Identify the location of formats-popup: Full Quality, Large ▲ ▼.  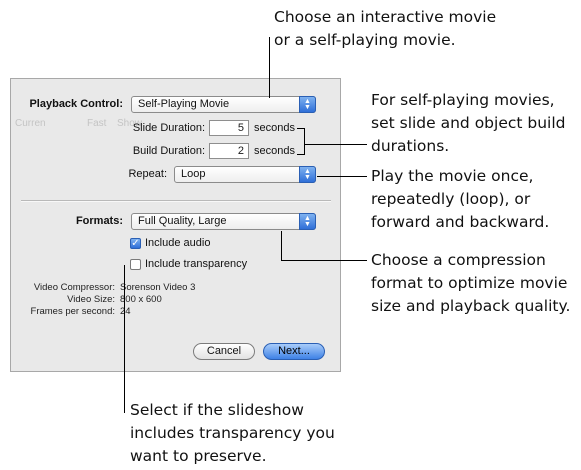
(223, 221).